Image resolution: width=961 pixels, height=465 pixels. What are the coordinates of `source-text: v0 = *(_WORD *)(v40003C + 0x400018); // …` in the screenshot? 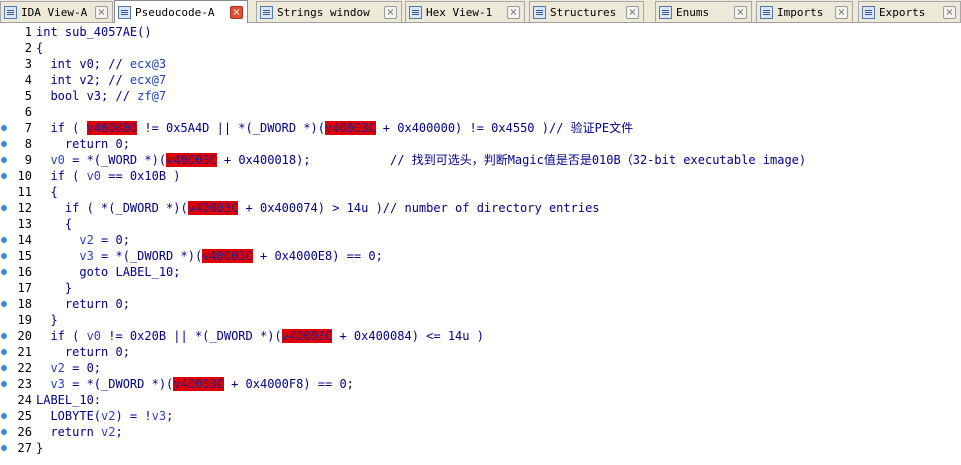 It's located at (421, 160).